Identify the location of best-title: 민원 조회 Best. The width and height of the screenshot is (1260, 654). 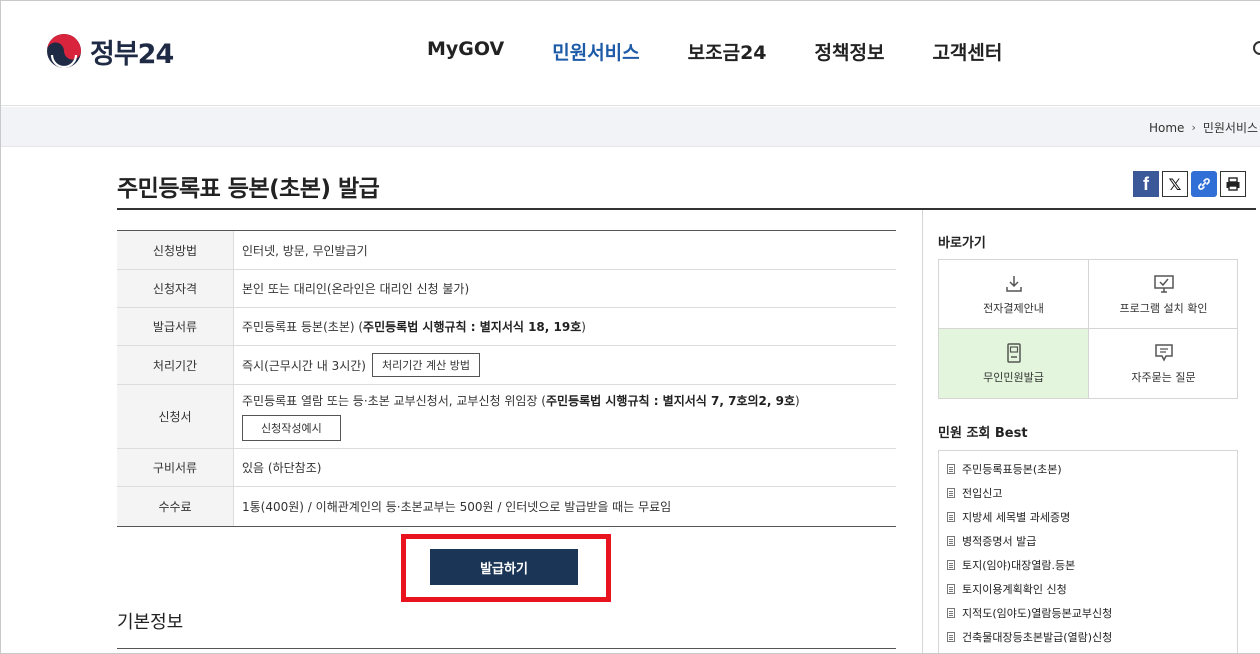
(983, 433).